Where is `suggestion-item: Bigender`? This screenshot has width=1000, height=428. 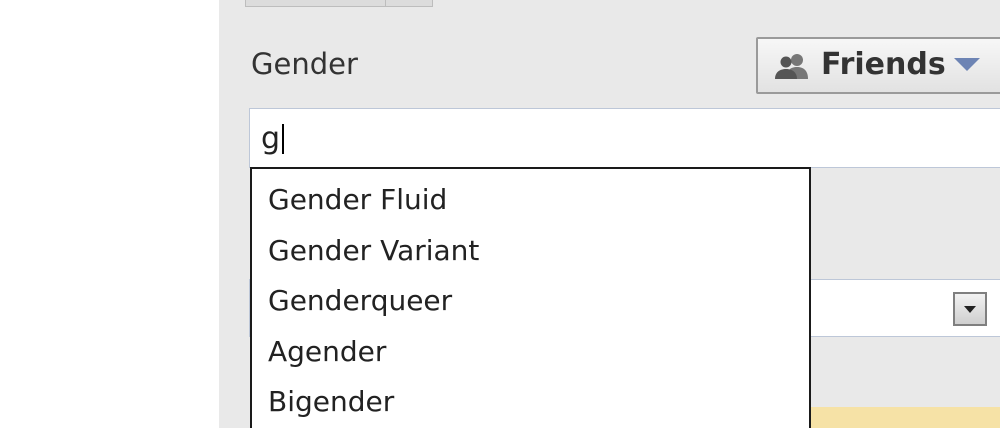 suggestion-item: Bigender is located at coordinates (331, 401).